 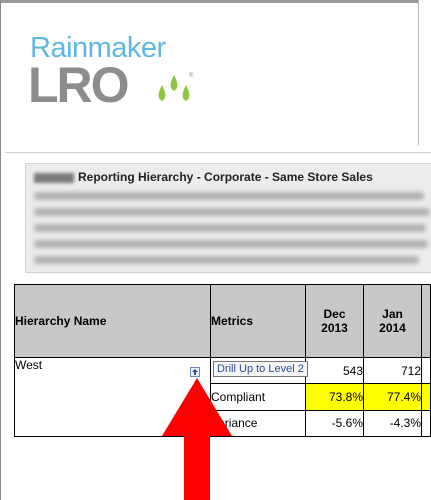 What do you see at coordinates (334, 423) in the screenshot?
I see `metric-value: -5.6%` at bounding box center [334, 423].